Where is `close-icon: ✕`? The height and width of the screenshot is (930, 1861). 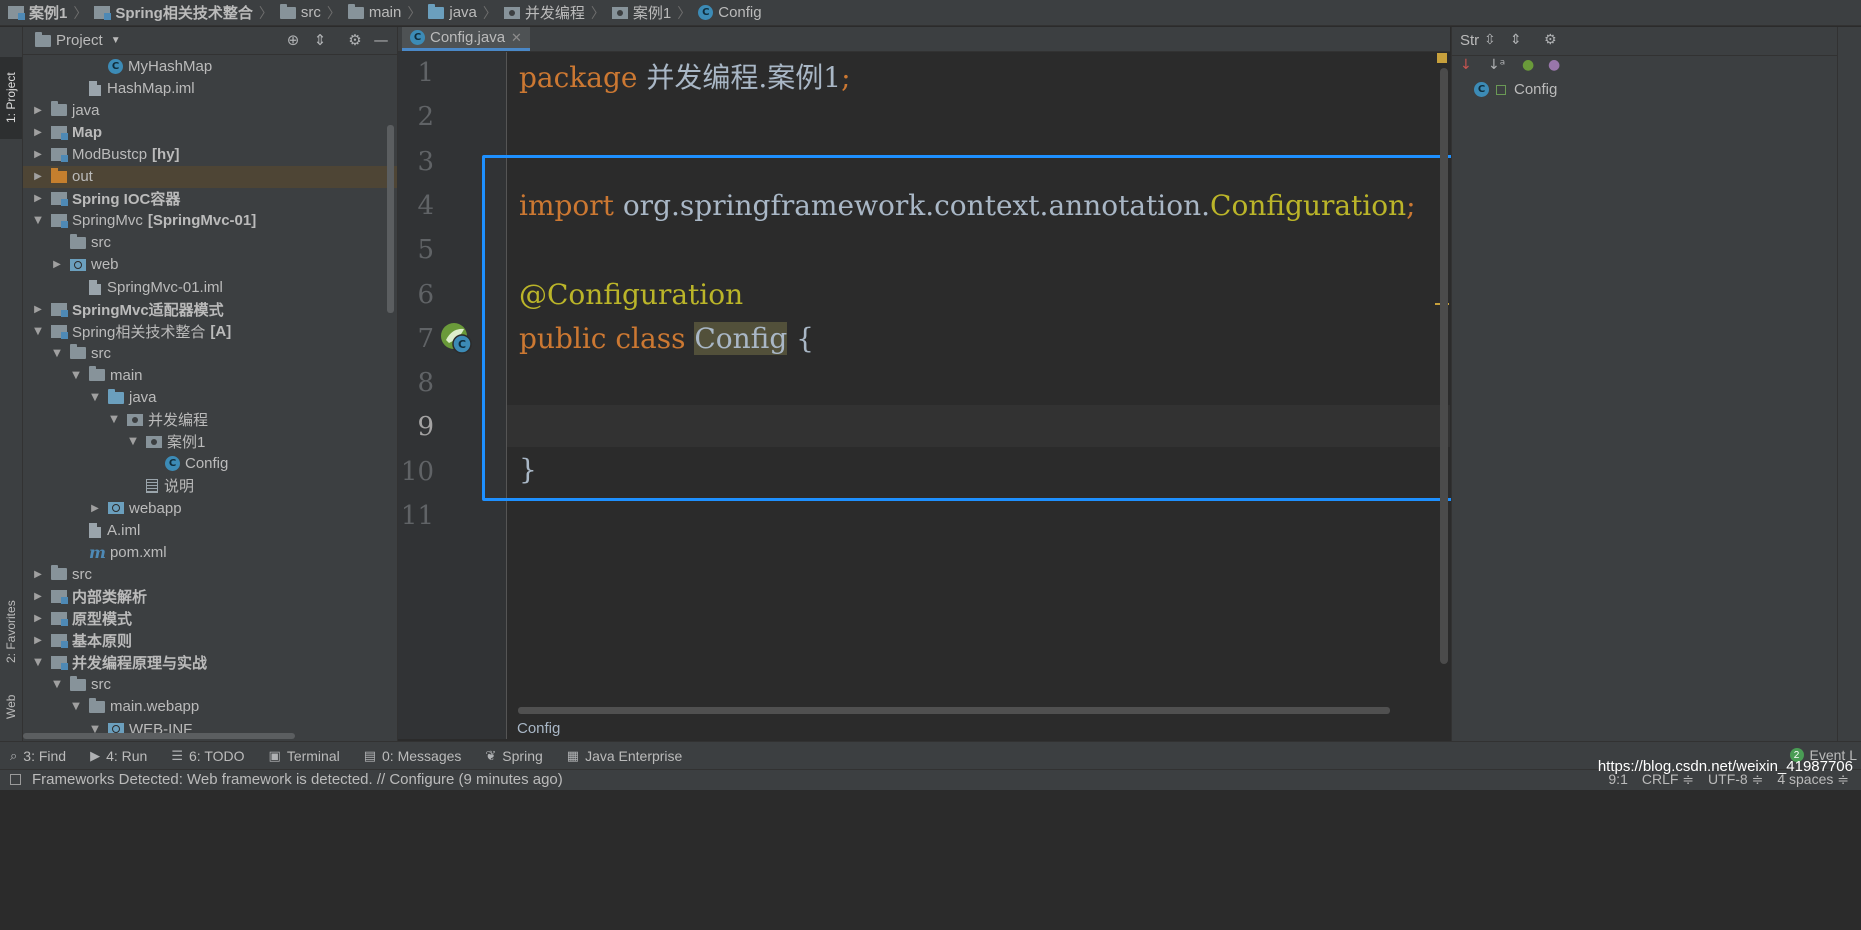 close-icon: ✕ is located at coordinates (516, 38).